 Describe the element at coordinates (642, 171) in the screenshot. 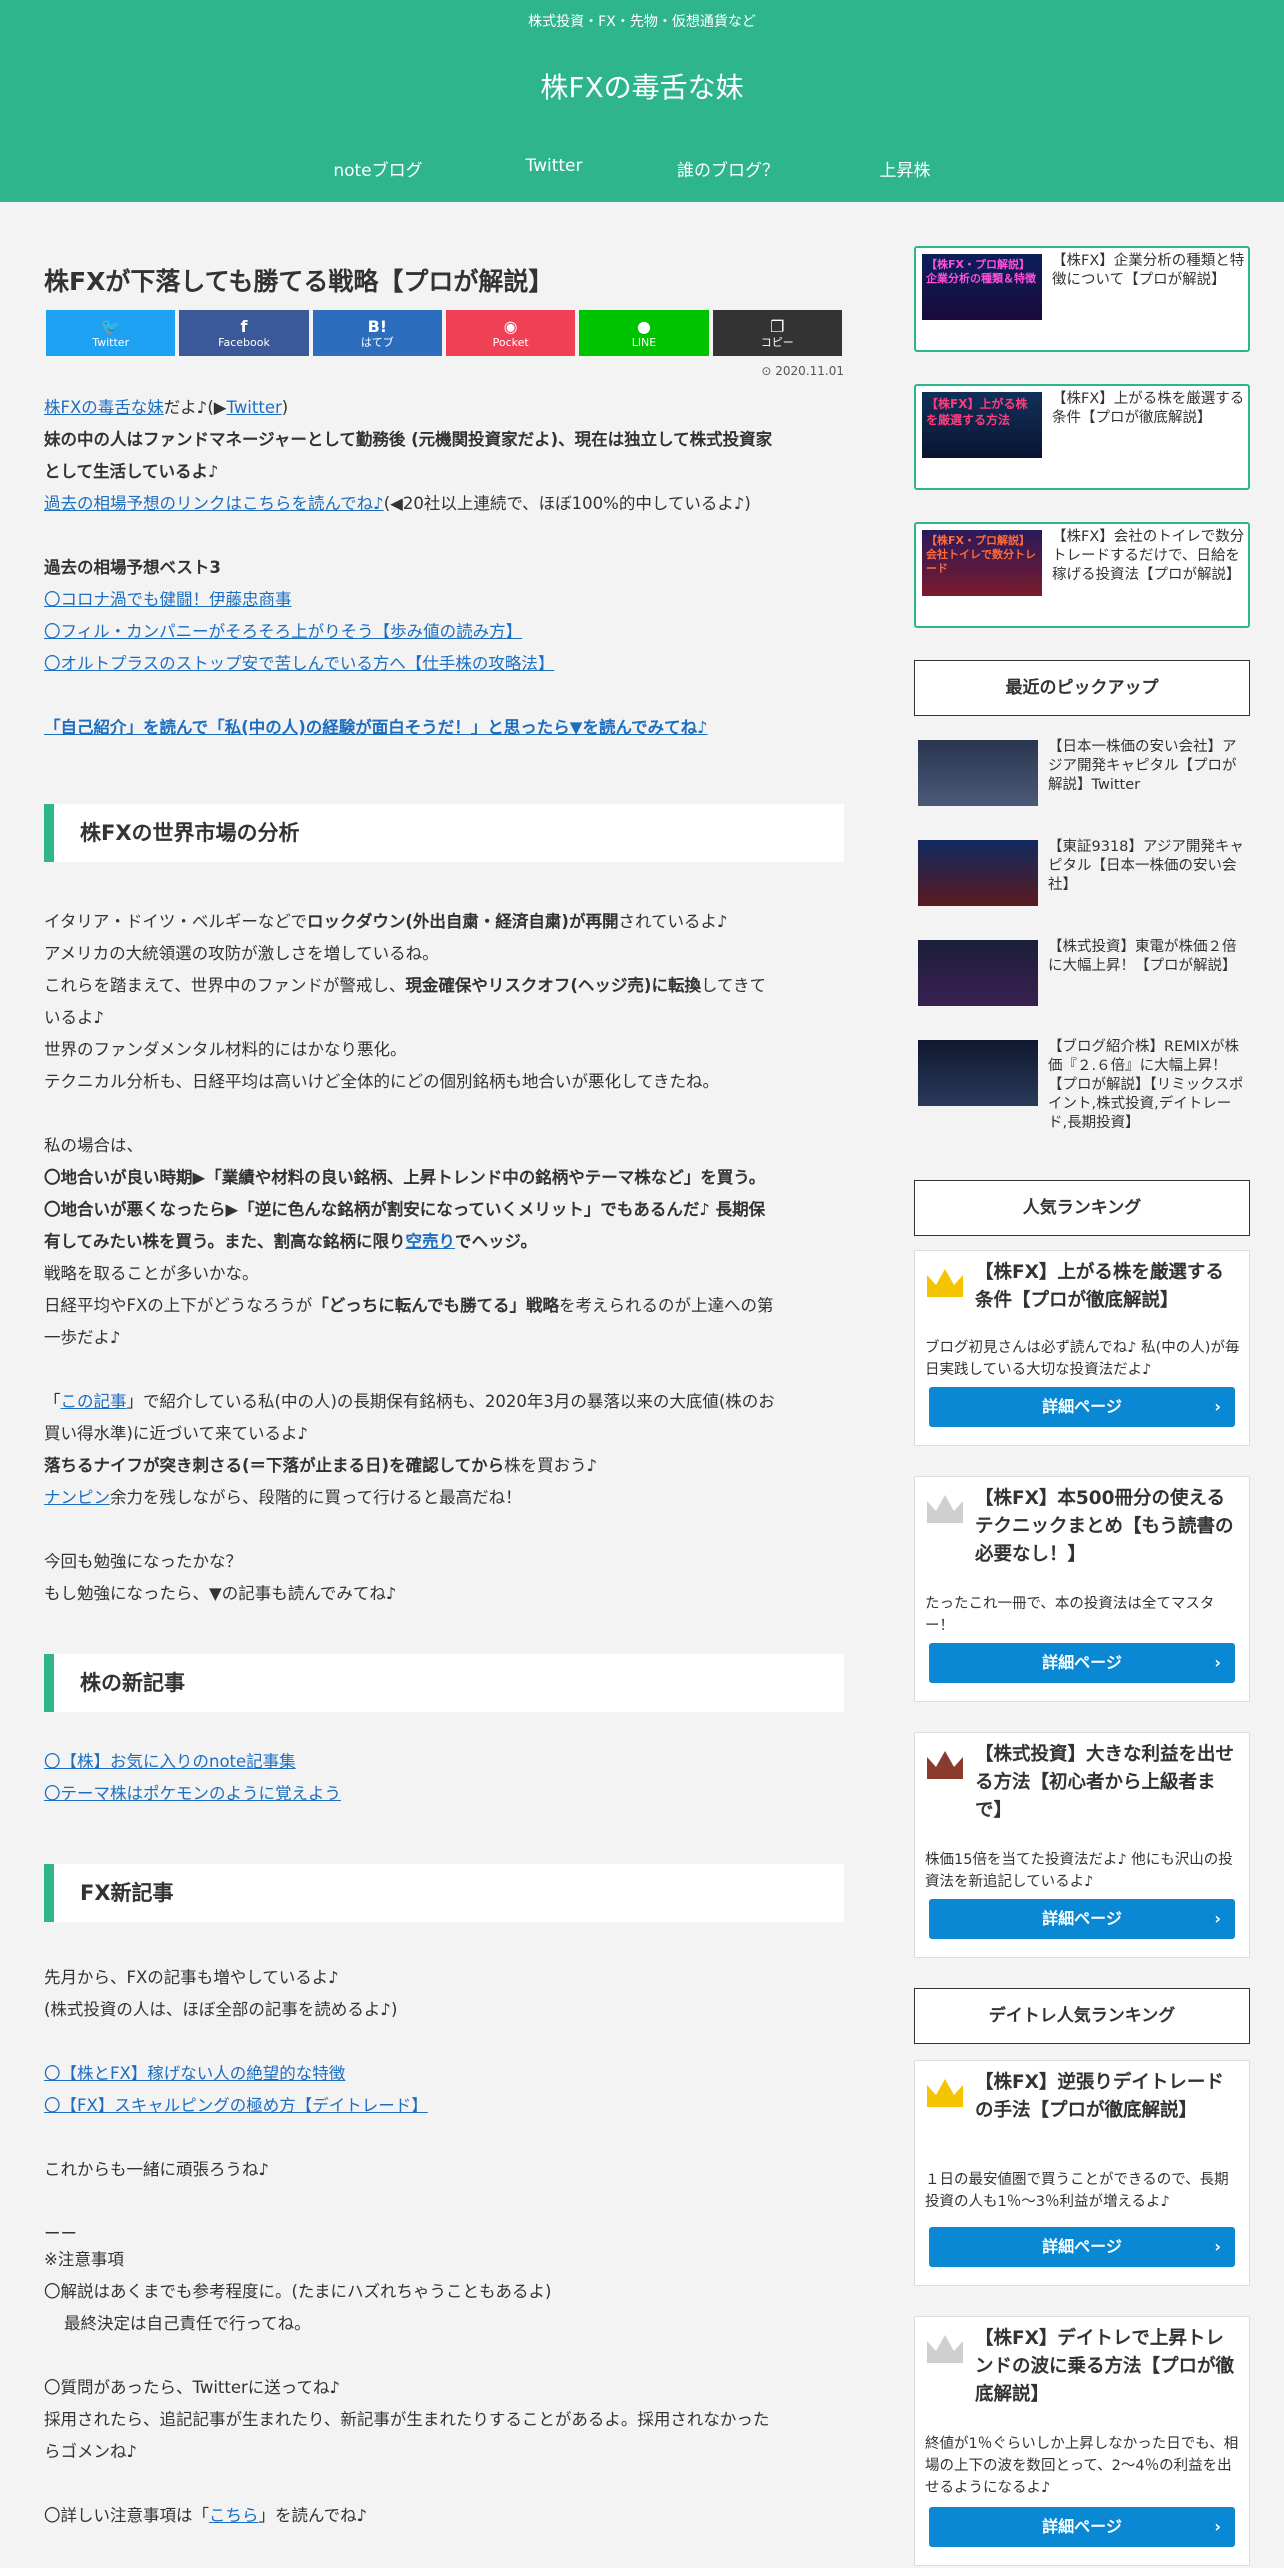

I see `global-nav: noteブログ Twitter 誰のブログ？ 上昇株` at that location.